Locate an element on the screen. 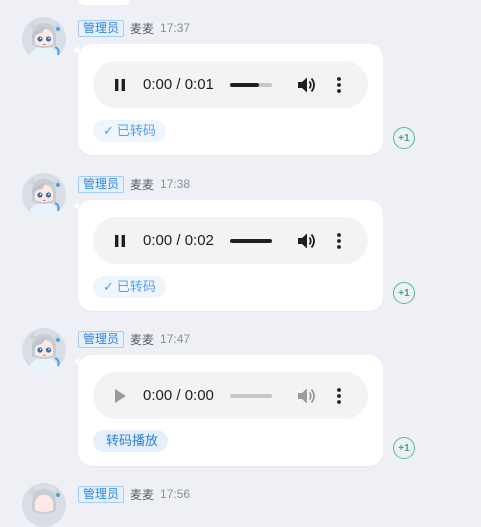  audio-player: 0:00 / 0:00 is located at coordinates (230, 395).